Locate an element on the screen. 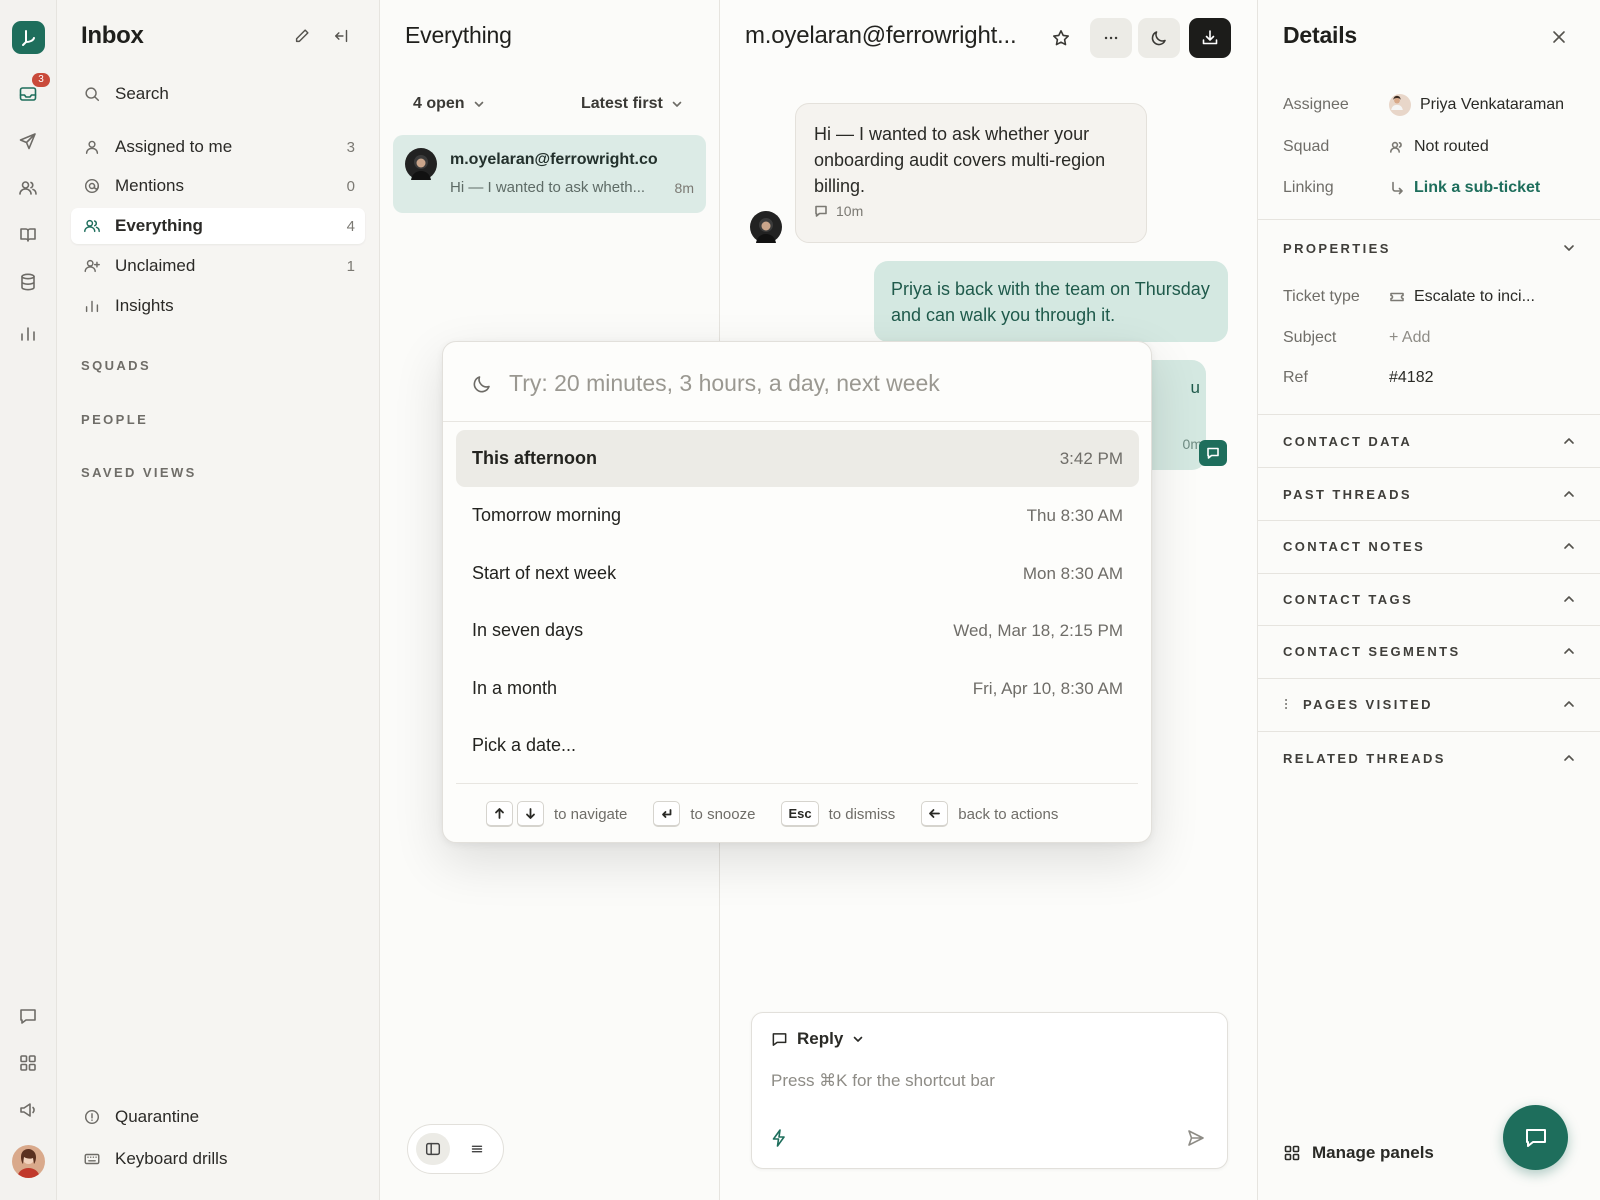 The image size is (1600, 1200). details-title: Details is located at coordinates (1320, 35).